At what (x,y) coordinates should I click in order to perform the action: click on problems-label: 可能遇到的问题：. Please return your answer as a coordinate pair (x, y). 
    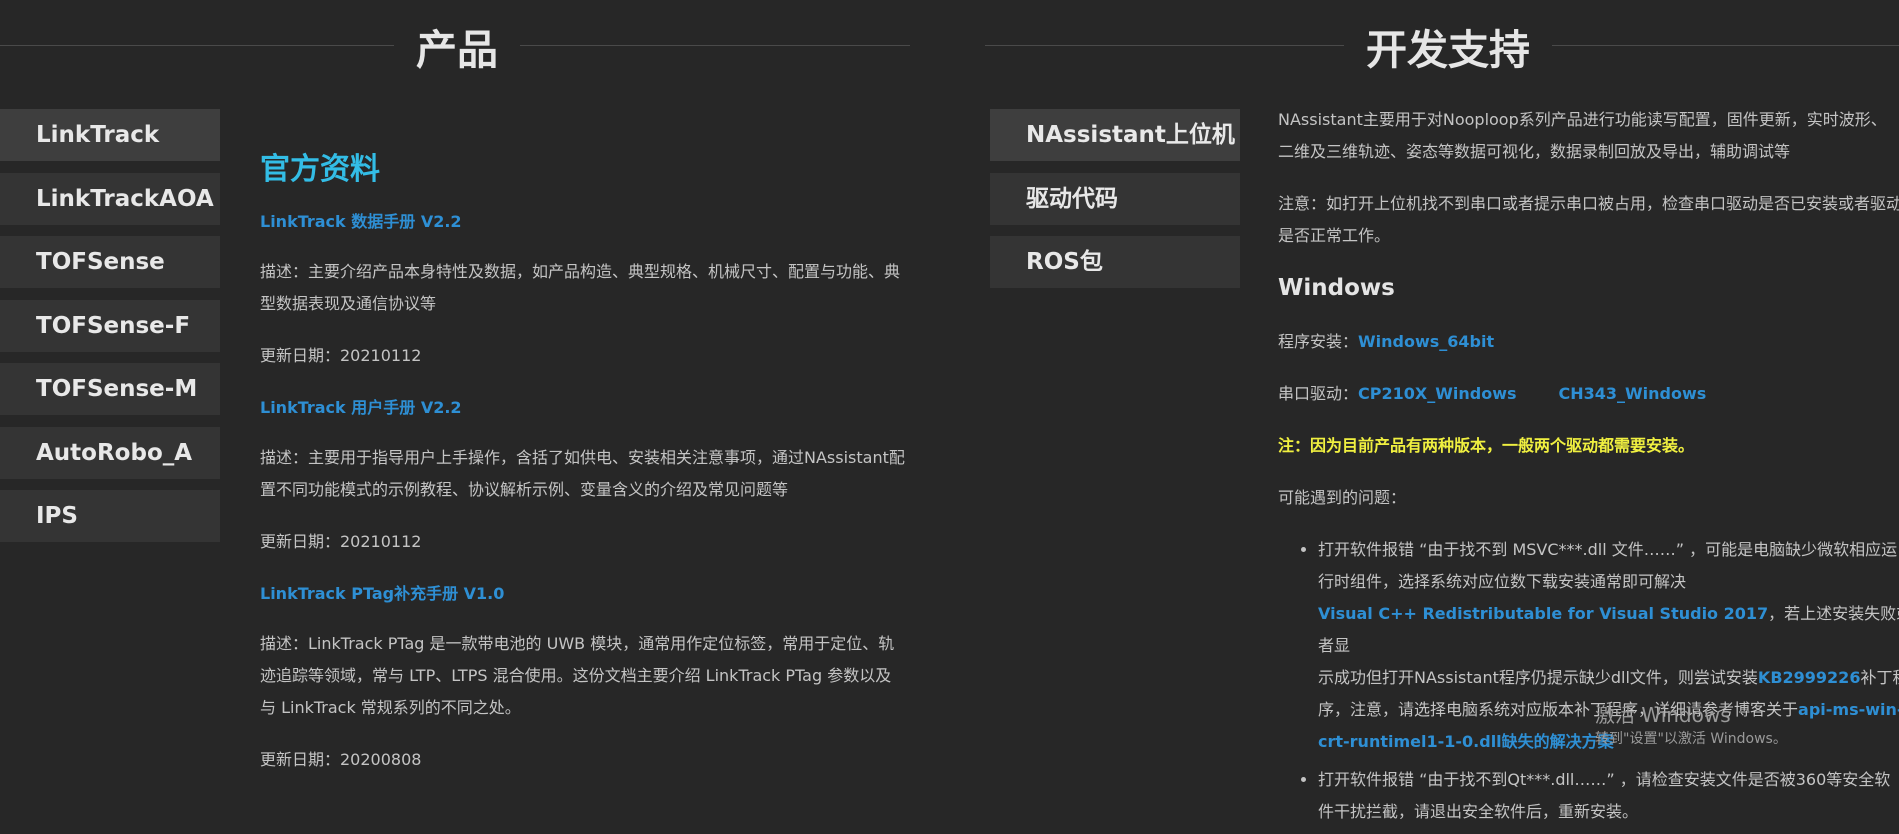
    Looking at the image, I should click on (1342, 497).